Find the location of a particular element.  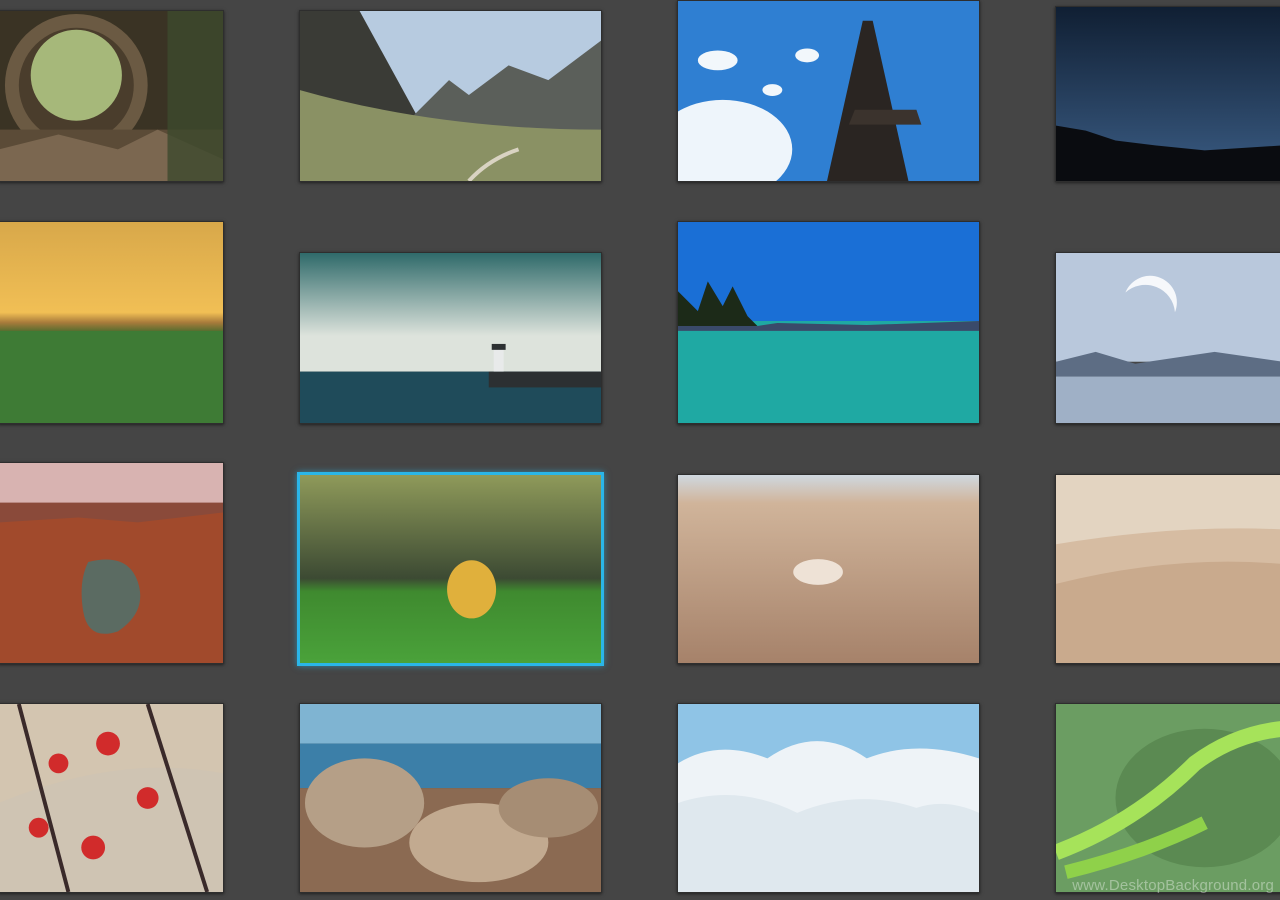

thumbnail-autumn-leaf is located at coordinates (450, 569).